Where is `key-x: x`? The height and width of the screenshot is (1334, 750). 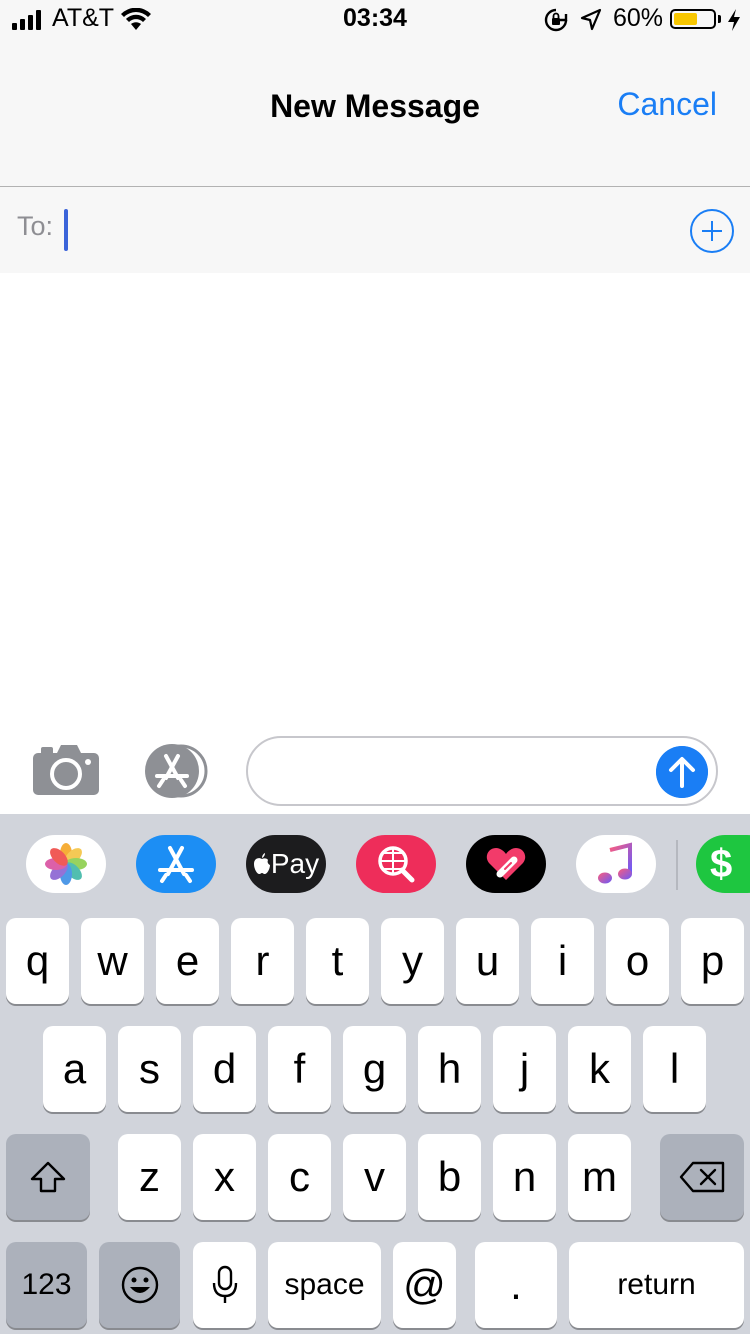
key-x: x is located at coordinates (224, 1177).